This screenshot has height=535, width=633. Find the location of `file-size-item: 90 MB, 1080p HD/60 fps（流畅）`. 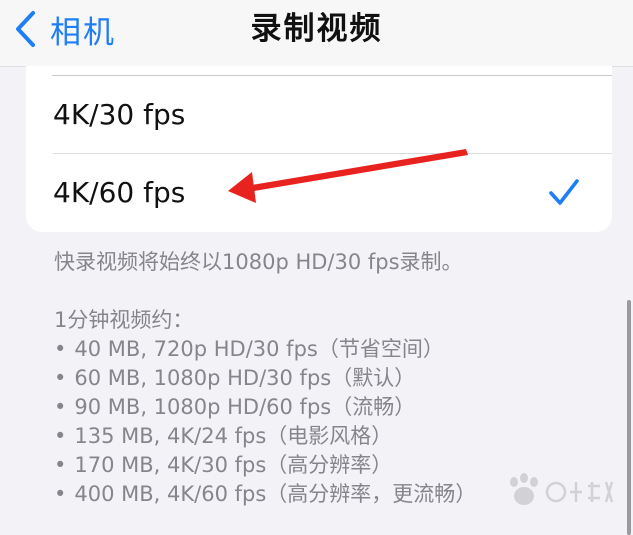

file-size-item: 90 MB, 1080p HD/60 fps（流畅） is located at coordinates (265, 407).